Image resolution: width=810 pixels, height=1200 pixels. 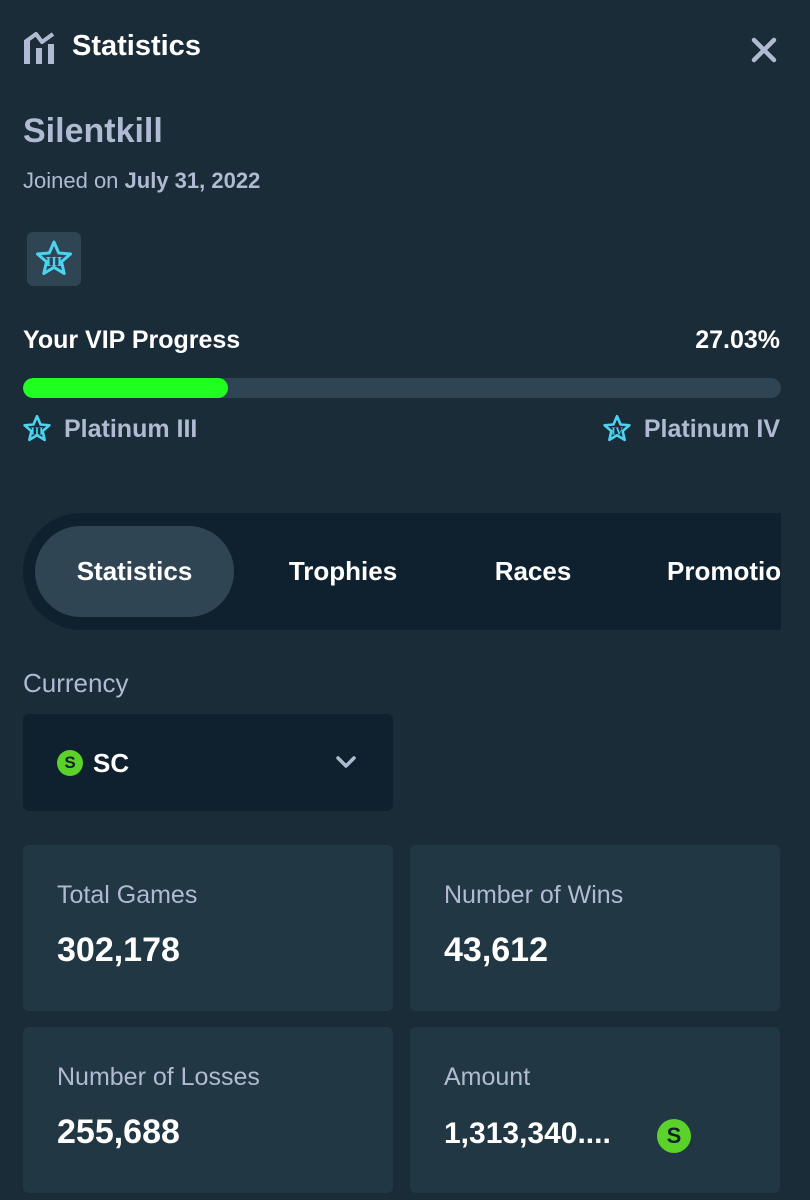 I want to click on username: Silentkill, so click(x=93, y=131).